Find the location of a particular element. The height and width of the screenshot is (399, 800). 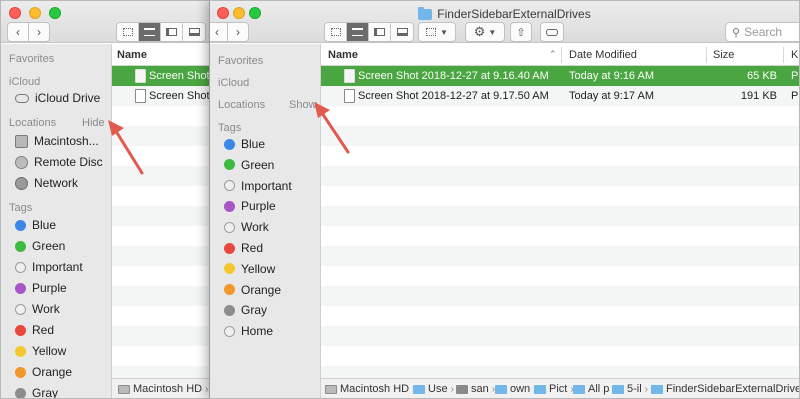

sidebar-item-tag-home: Home is located at coordinates (248, 331).